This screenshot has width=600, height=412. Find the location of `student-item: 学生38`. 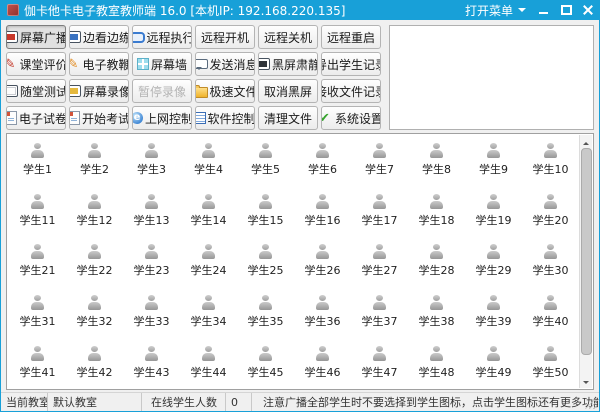

student-item: 学生38 is located at coordinates (436, 312).